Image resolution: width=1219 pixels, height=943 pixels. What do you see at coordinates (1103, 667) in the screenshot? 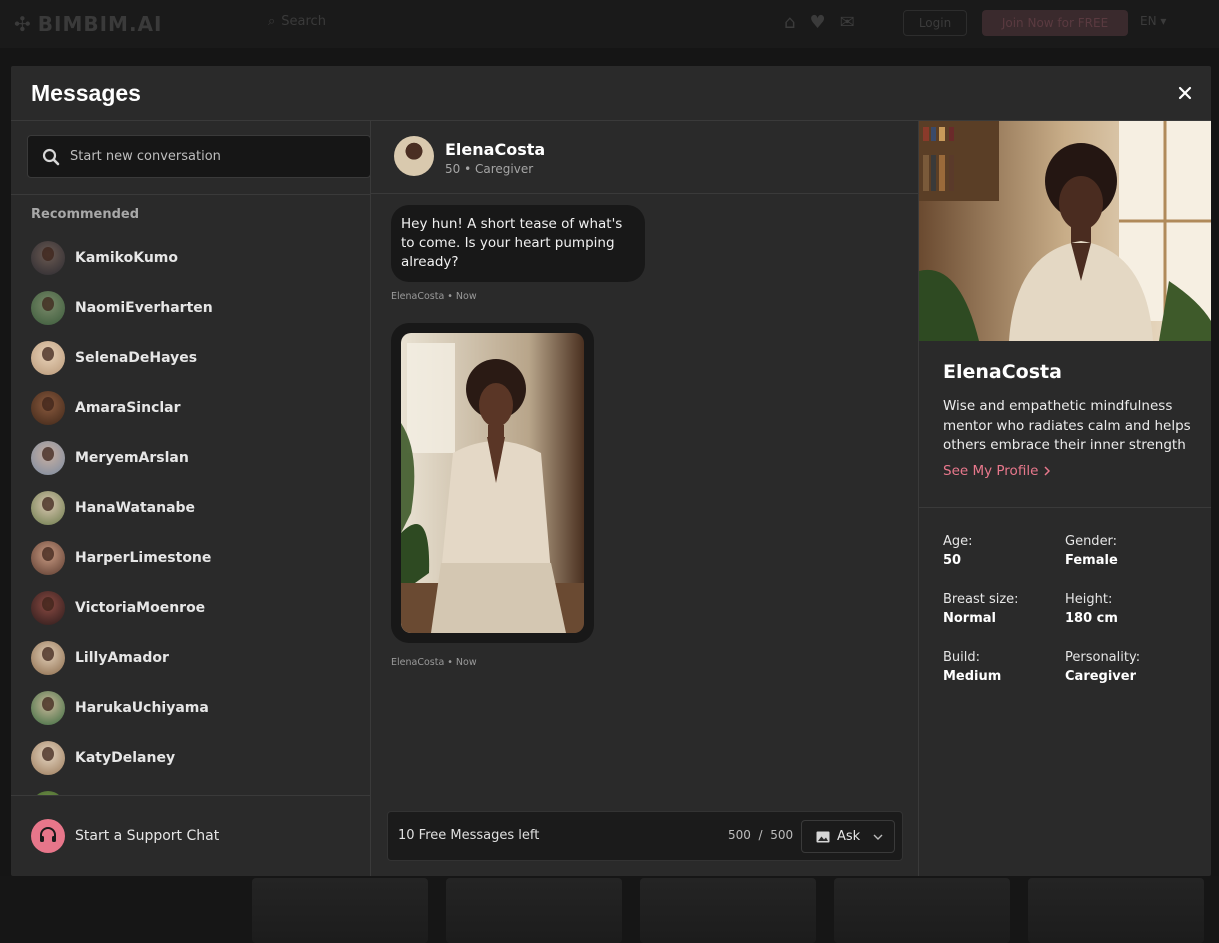
I see `attribute-personality: Personality: Caregiver` at bounding box center [1103, 667].